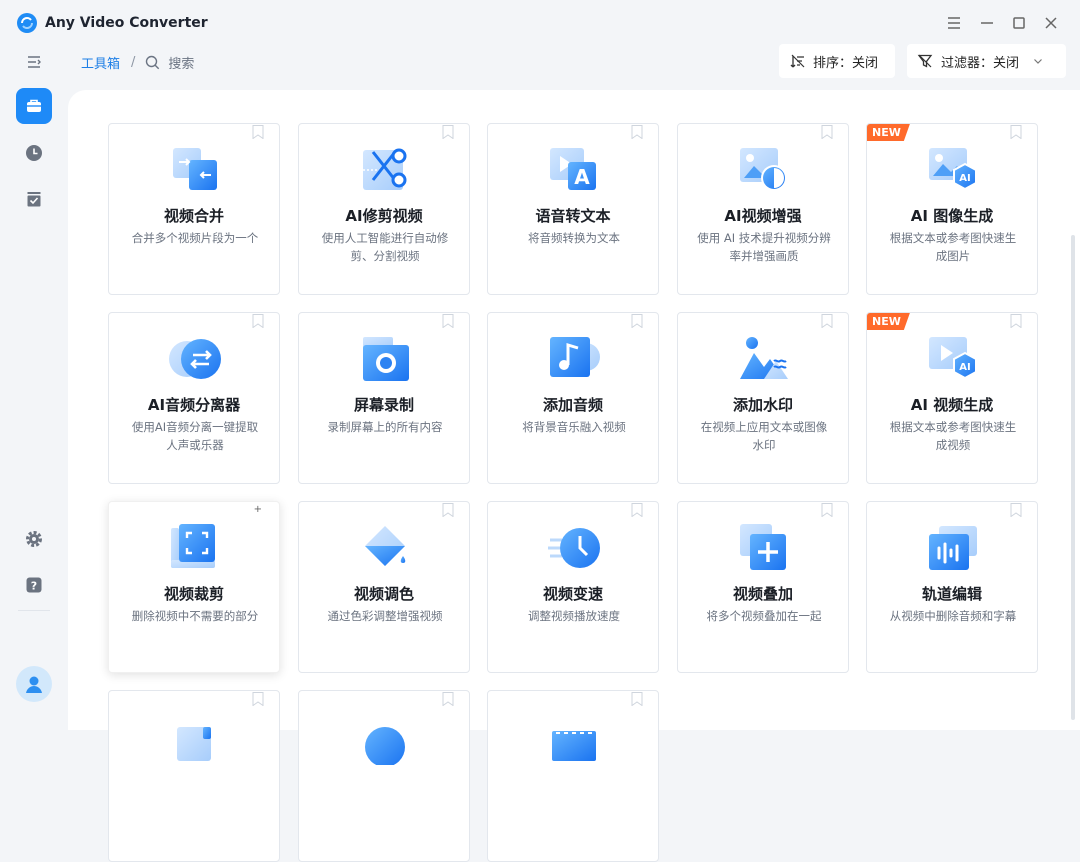 This screenshot has width=1080, height=862. I want to click on tool-title: 视频变速, so click(572, 594).